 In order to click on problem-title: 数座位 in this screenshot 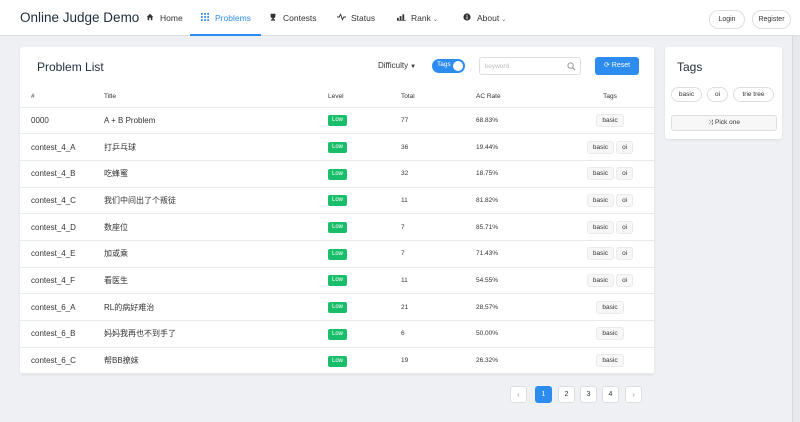, I will do `click(216, 227)`.